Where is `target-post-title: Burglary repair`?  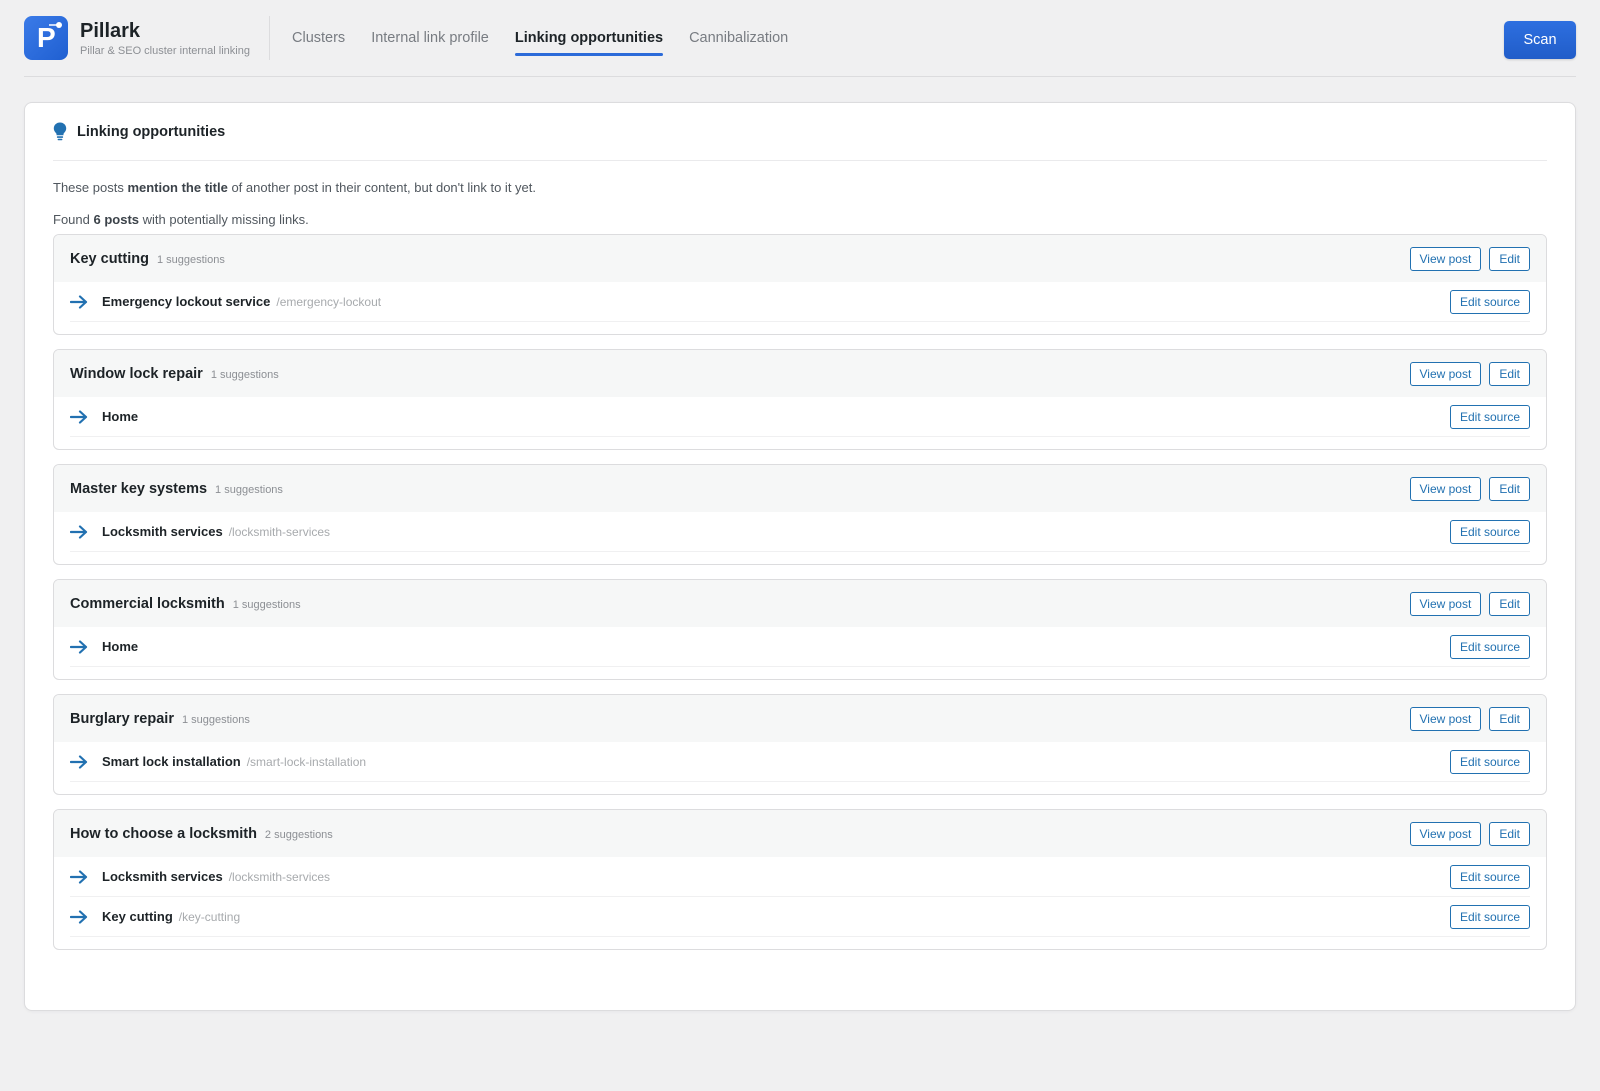
target-post-title: Burglary repair is located at coordinates (122, 718).